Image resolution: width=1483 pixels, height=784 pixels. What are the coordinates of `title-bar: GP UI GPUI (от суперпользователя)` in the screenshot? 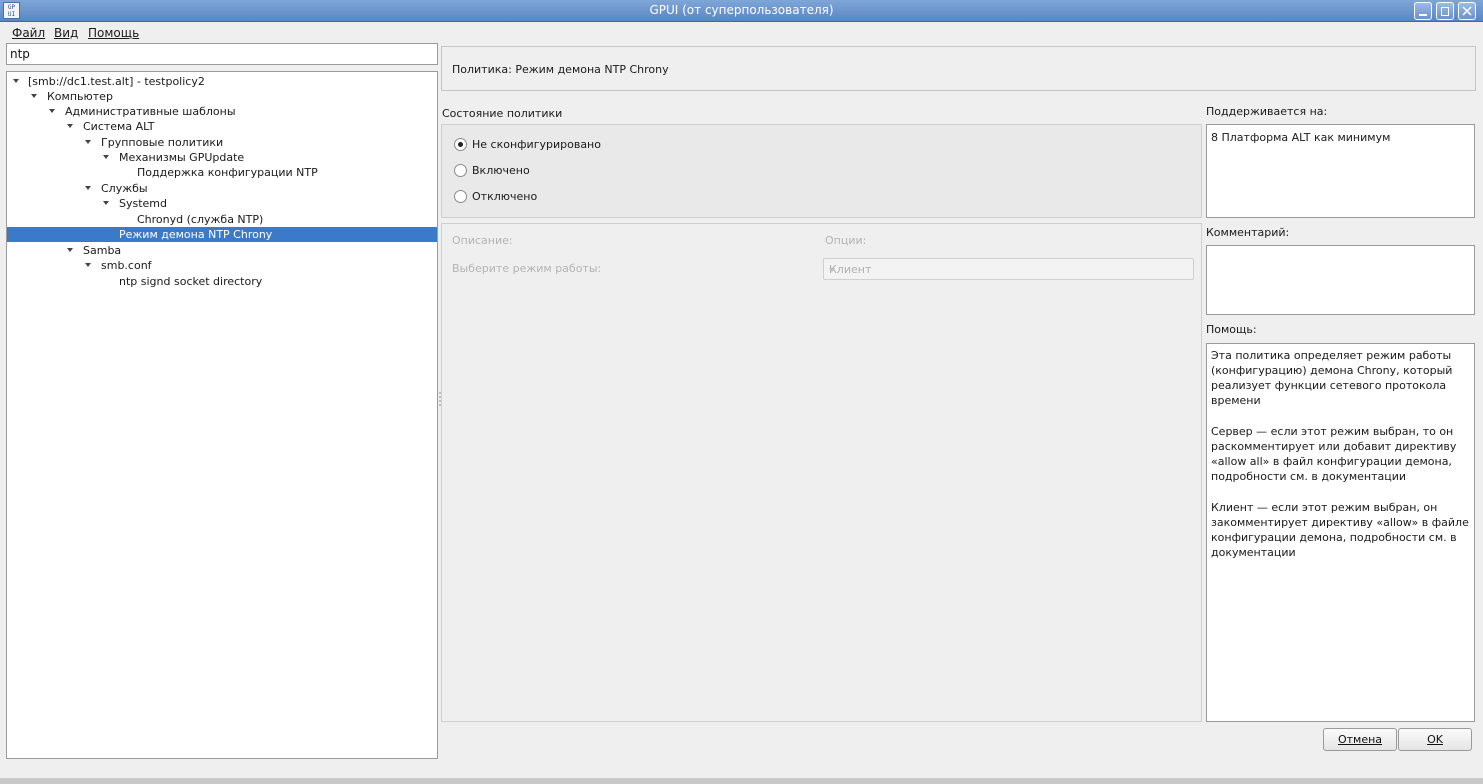 It's located at (741, 11).